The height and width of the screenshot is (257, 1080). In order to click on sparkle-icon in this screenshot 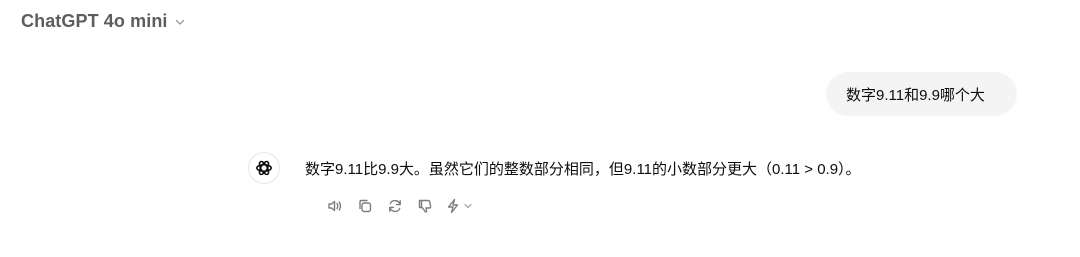, I will do `click(453, 206)`.